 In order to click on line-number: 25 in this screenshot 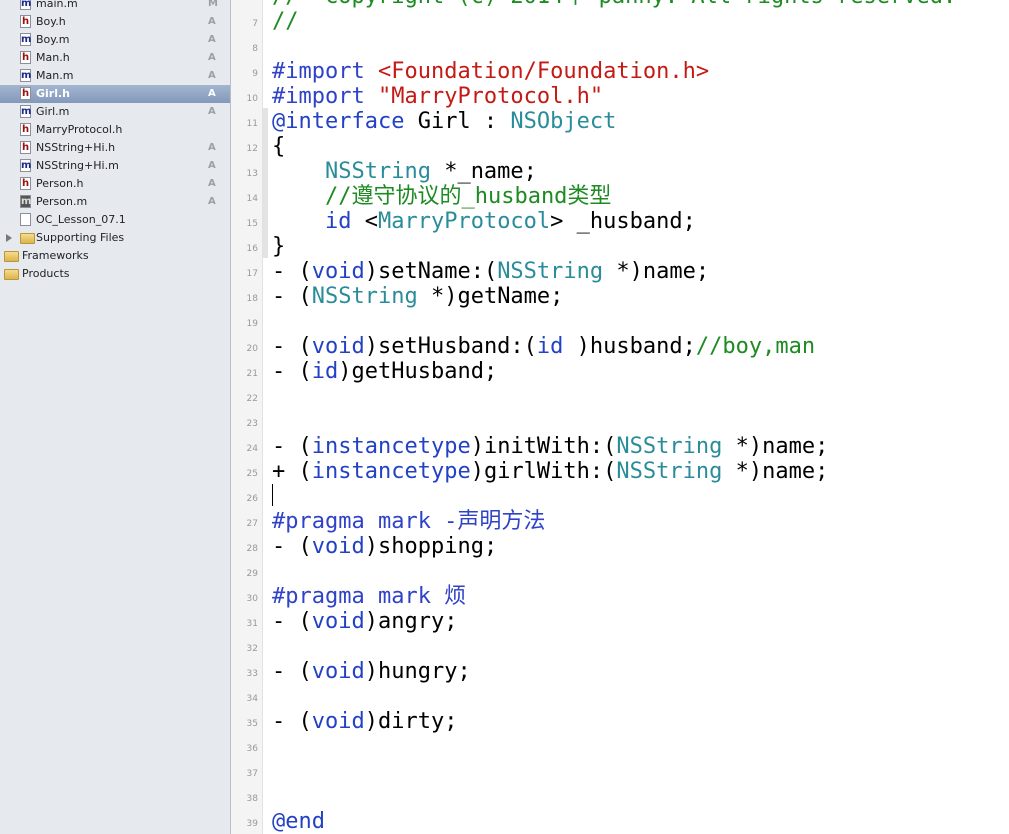, I will do `click(252, 474)`.